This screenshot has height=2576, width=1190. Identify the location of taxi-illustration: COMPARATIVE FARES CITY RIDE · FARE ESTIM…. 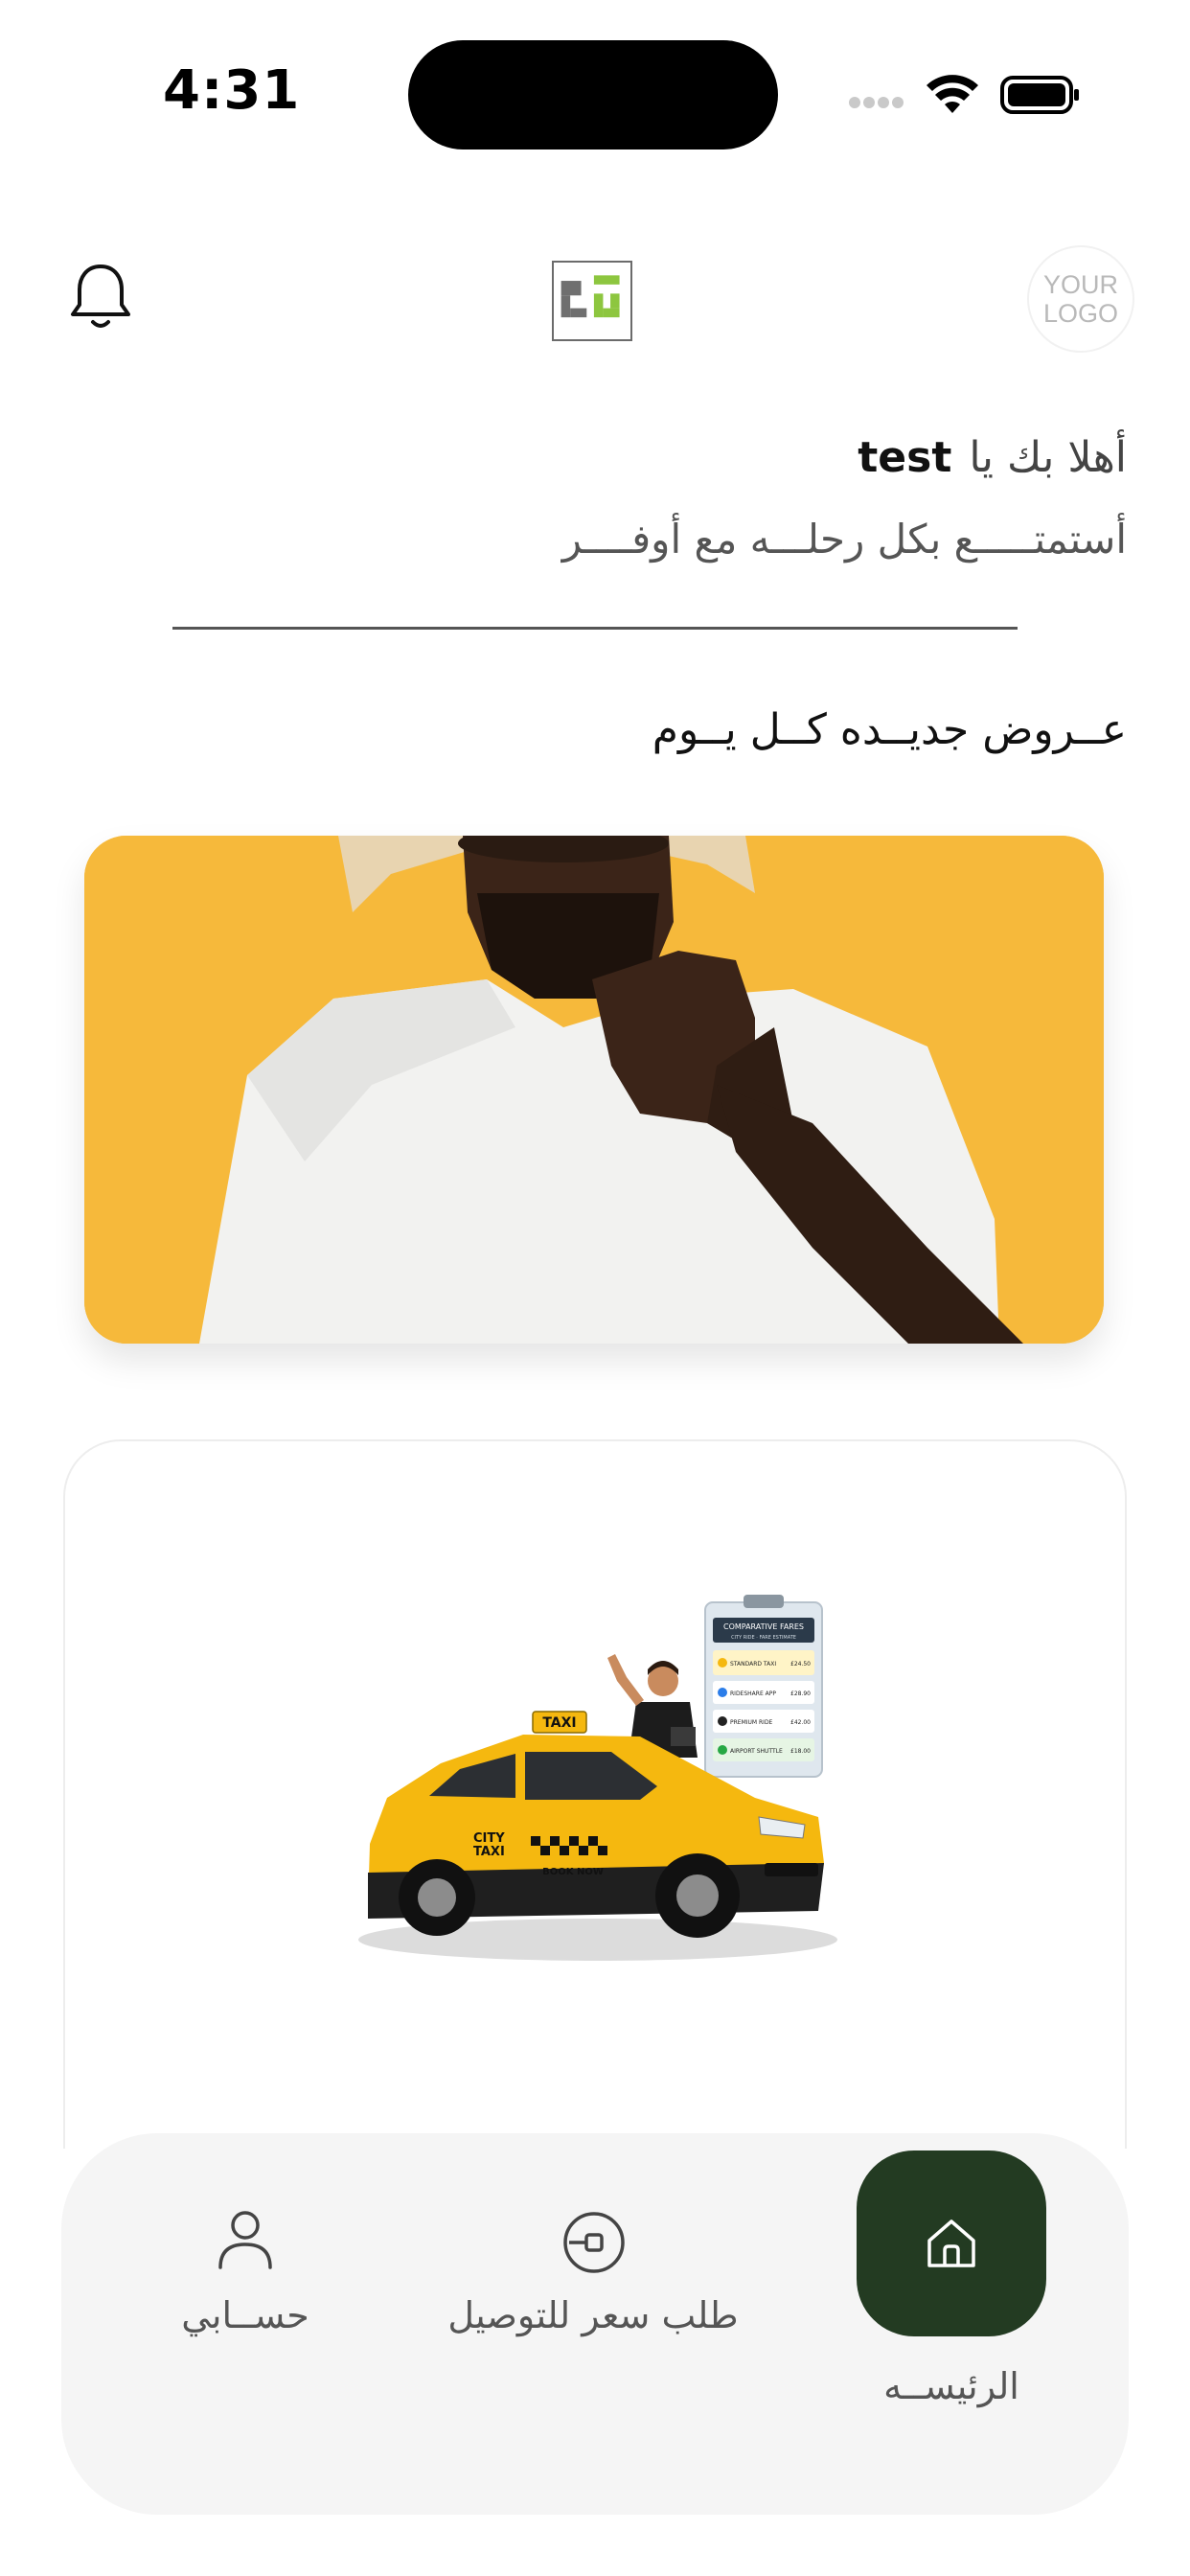
(598, 1778).